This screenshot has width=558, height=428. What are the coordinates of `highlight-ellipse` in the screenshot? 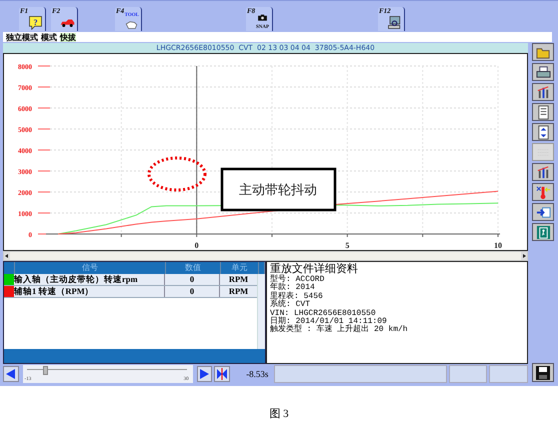 It's located at (177, 174).